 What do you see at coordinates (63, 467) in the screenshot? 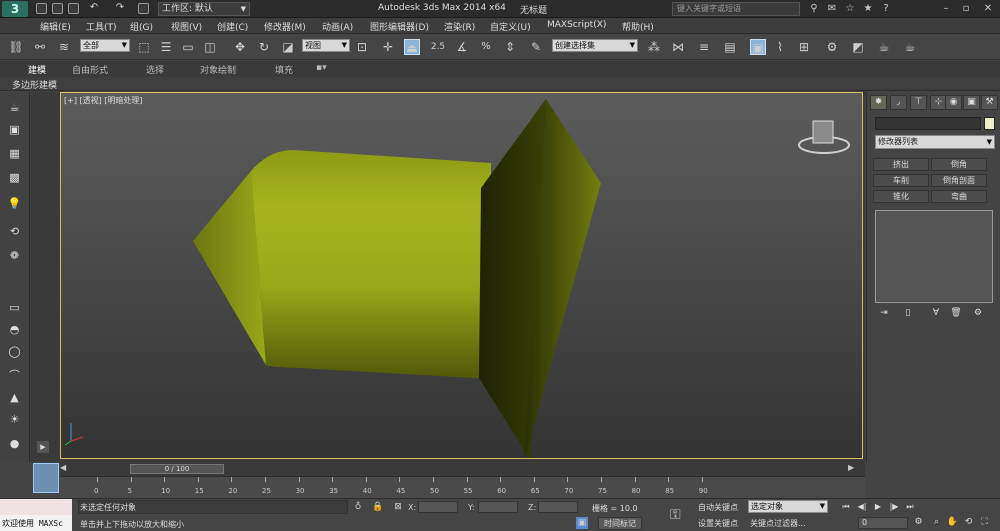
I see `time-prev-icon: ◀` at bounding box center [63, 467].